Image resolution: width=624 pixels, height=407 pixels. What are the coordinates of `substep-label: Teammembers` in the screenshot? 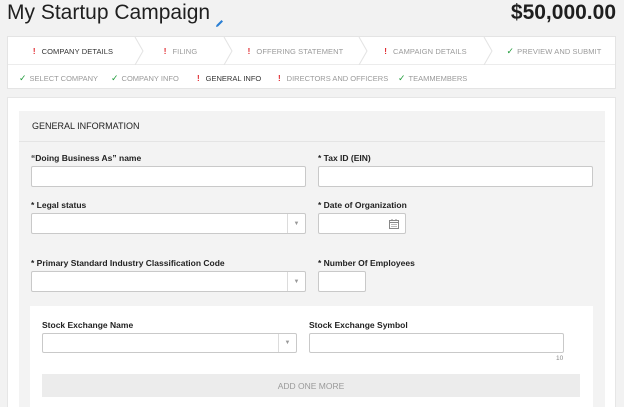 It's located at (438, 78).